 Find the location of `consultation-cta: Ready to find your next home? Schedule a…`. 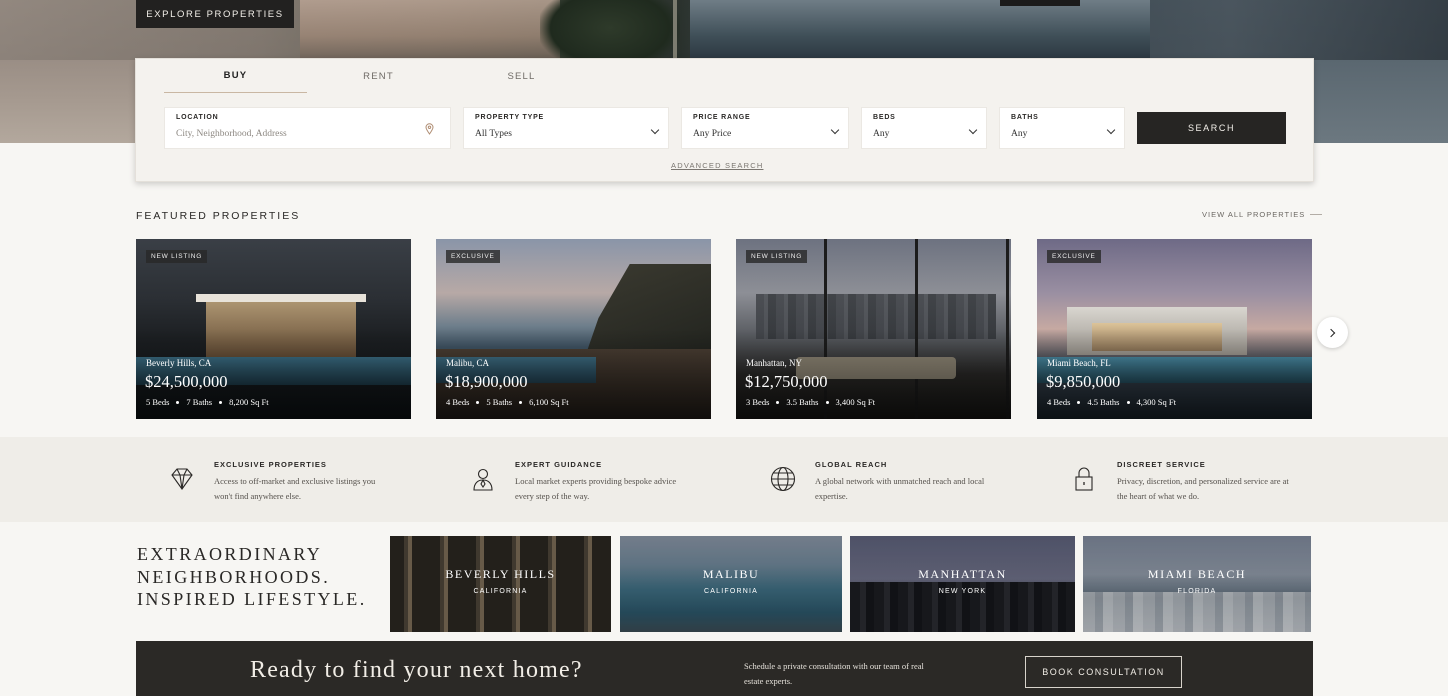

consultation-cta: Ready to find your next home? Schedule a… is located at coordinates (724, 668).